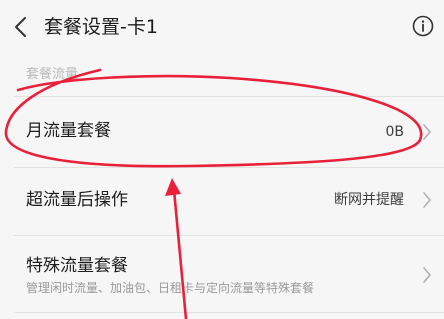 The width and height of the screenshot is (444, 319). Describe the element at coordinates (170, 288) in the screenshot. I see `special-data-plan-subtitle: 管理闲时流量、加油包、日租卡与定向流量等特殊套餐` at that location.